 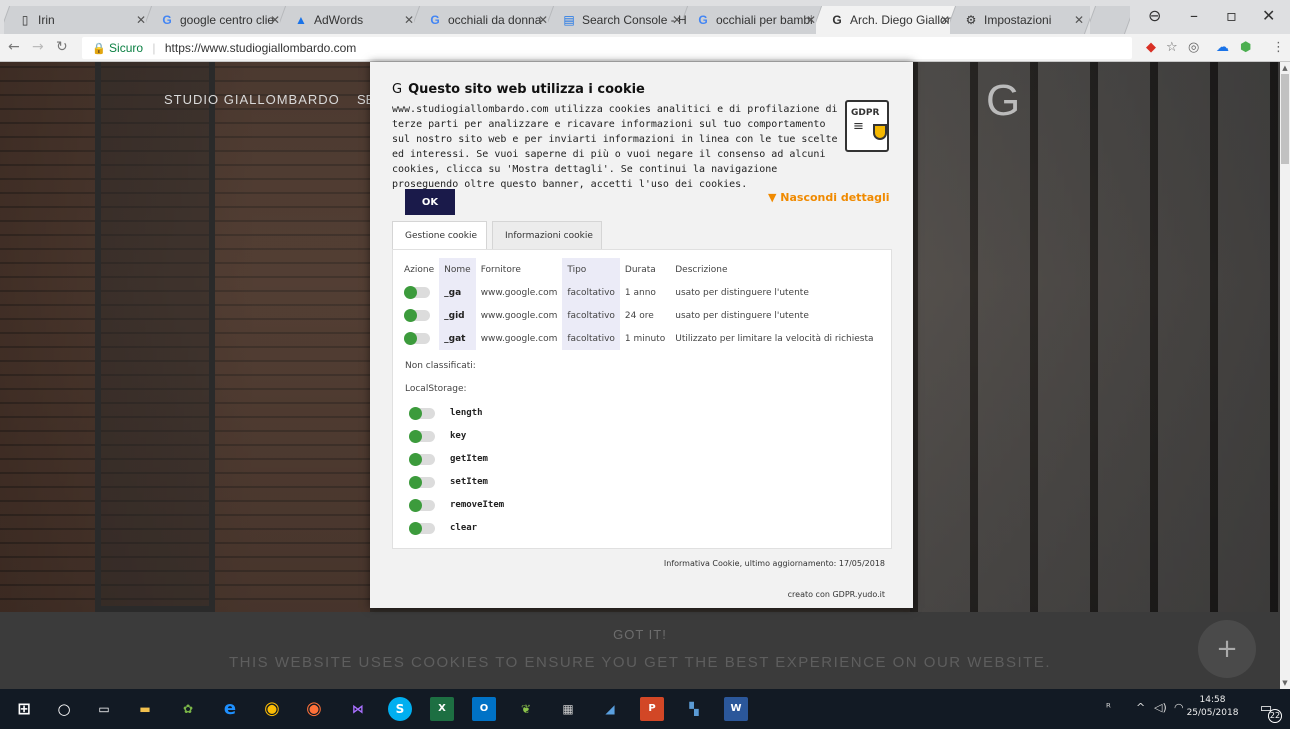 What do you see at coordinates (62, 47) in the screenshot?
I see `reload-icon: ↻` at bounding box center [62, 47].